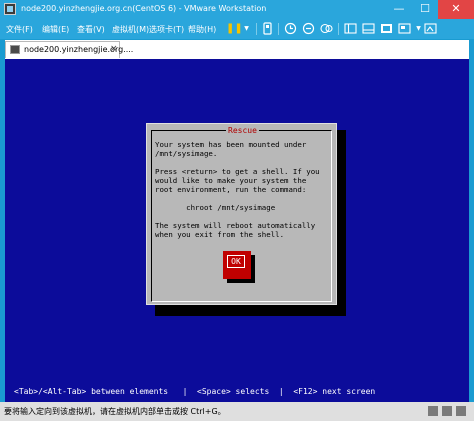 This screenshot has height=421, width=474. Describe the element at coordinates (237, 49) in the screenshot. I see `vm-tab-strip: node200.yinzhengjie.org.... ×` at that location.